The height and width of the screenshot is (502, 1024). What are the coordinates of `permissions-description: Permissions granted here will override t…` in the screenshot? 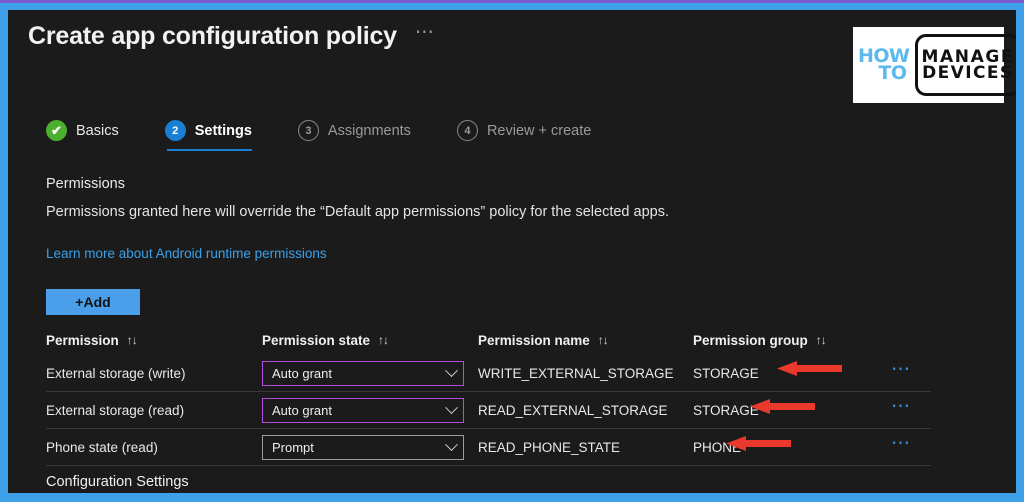 It's located at (357, 212).